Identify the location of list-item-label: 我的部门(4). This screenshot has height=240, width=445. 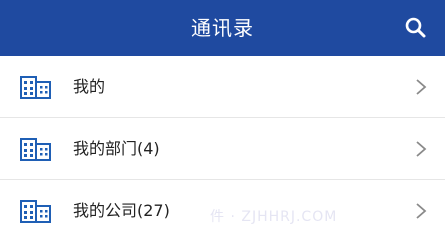
(116, 148).